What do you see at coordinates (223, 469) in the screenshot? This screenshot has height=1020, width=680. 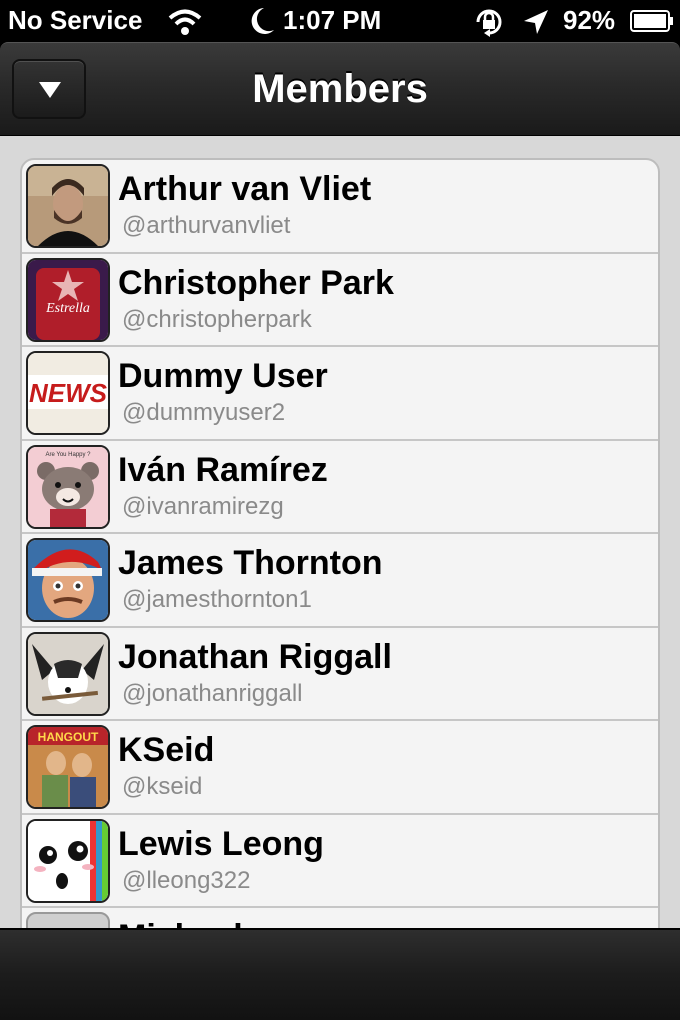 I see `member-name: Iván Ramírez` at bounding box center [223, 469].